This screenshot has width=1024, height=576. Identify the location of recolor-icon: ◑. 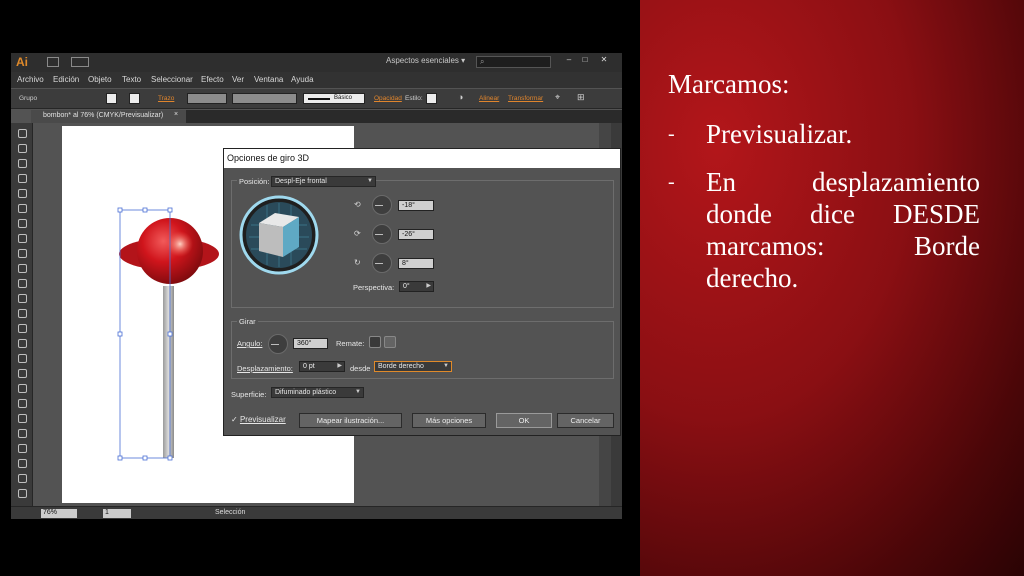
(460, 97).